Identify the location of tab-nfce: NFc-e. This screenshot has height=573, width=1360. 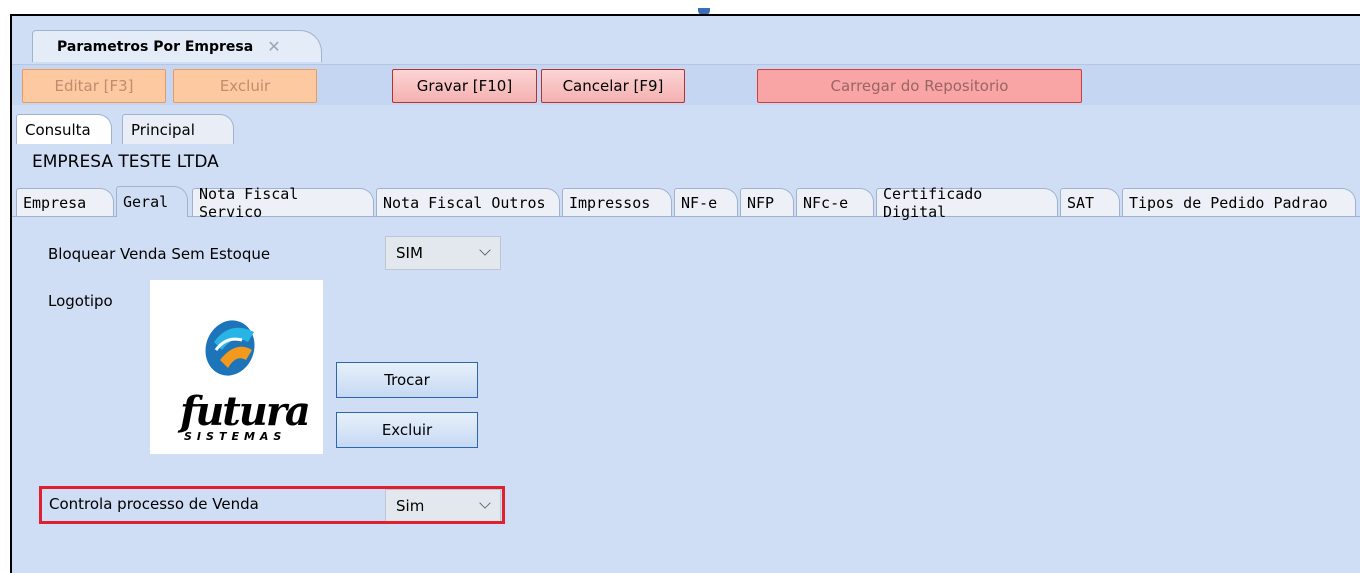
(835, 202).